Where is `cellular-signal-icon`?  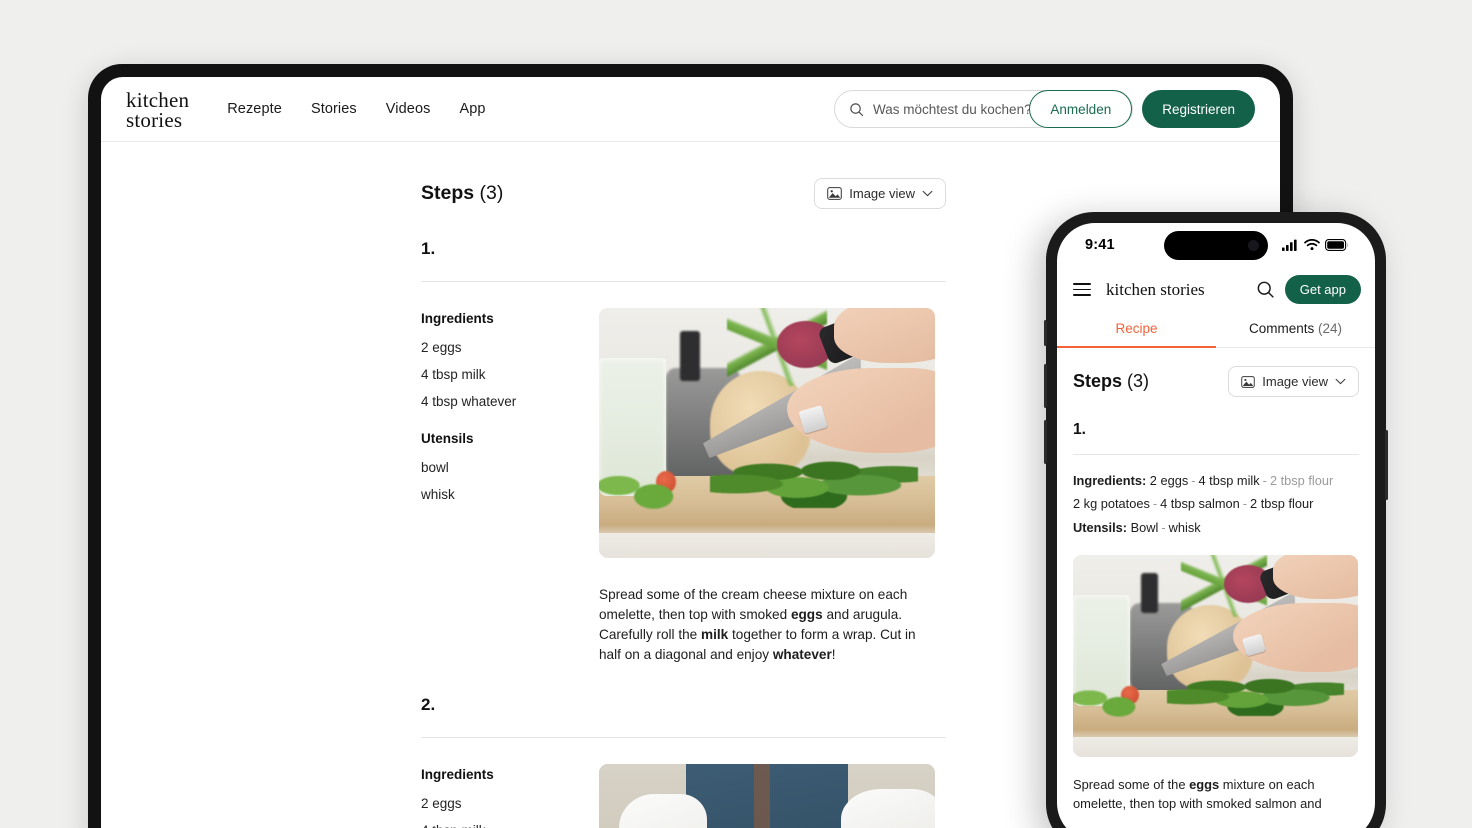
cellular-signal-icon is located at coordinates (1289, 245).